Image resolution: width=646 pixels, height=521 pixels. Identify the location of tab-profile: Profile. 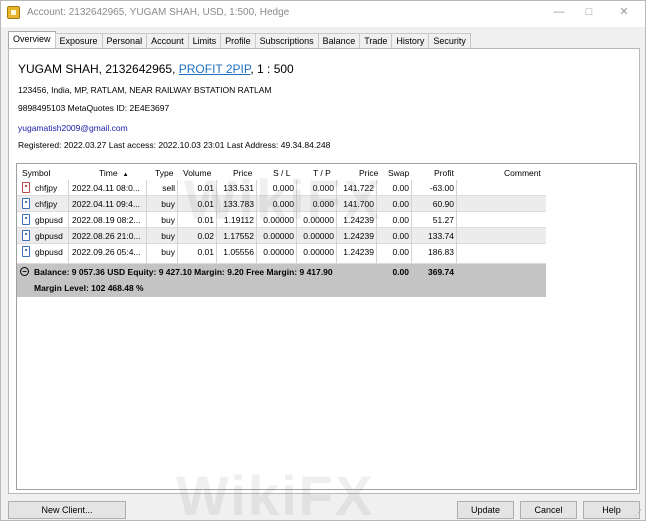
(238, 41).